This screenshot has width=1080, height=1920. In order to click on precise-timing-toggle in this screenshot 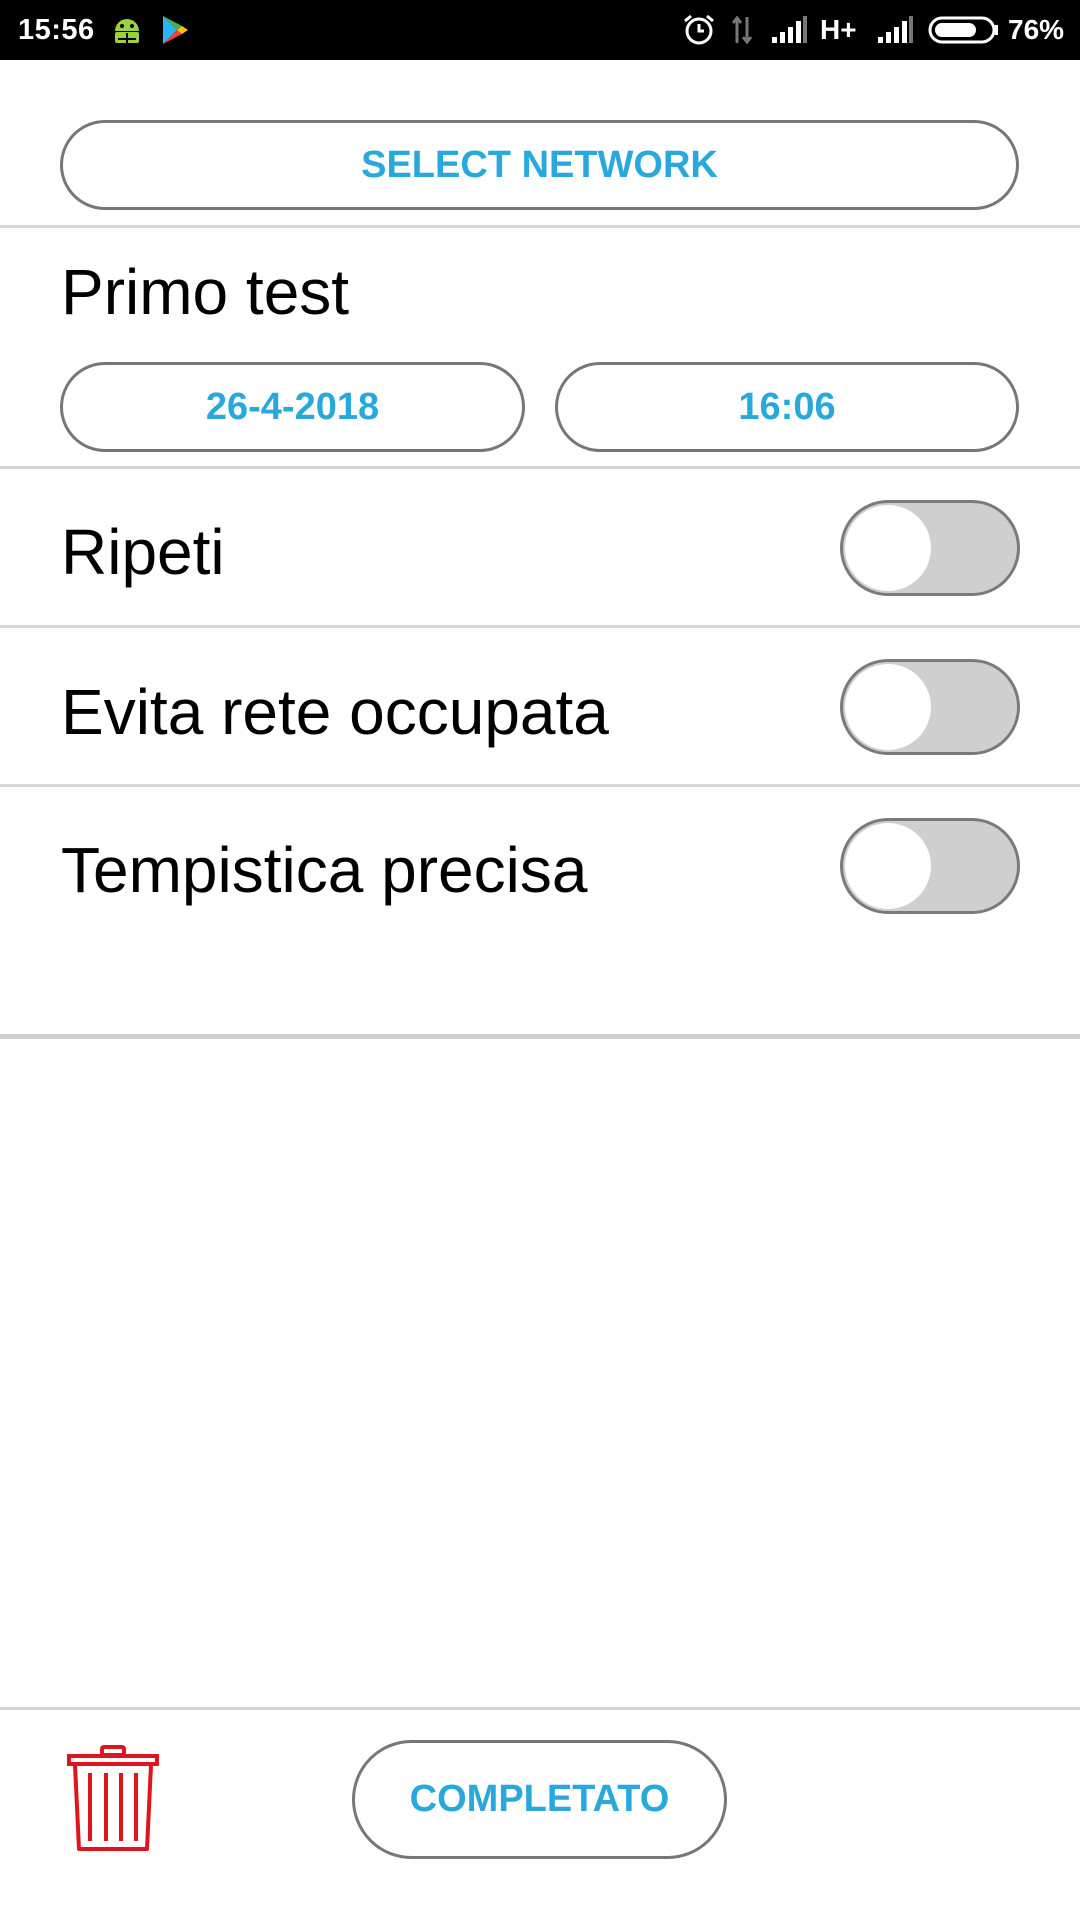, I will do `click(930, 866)`.